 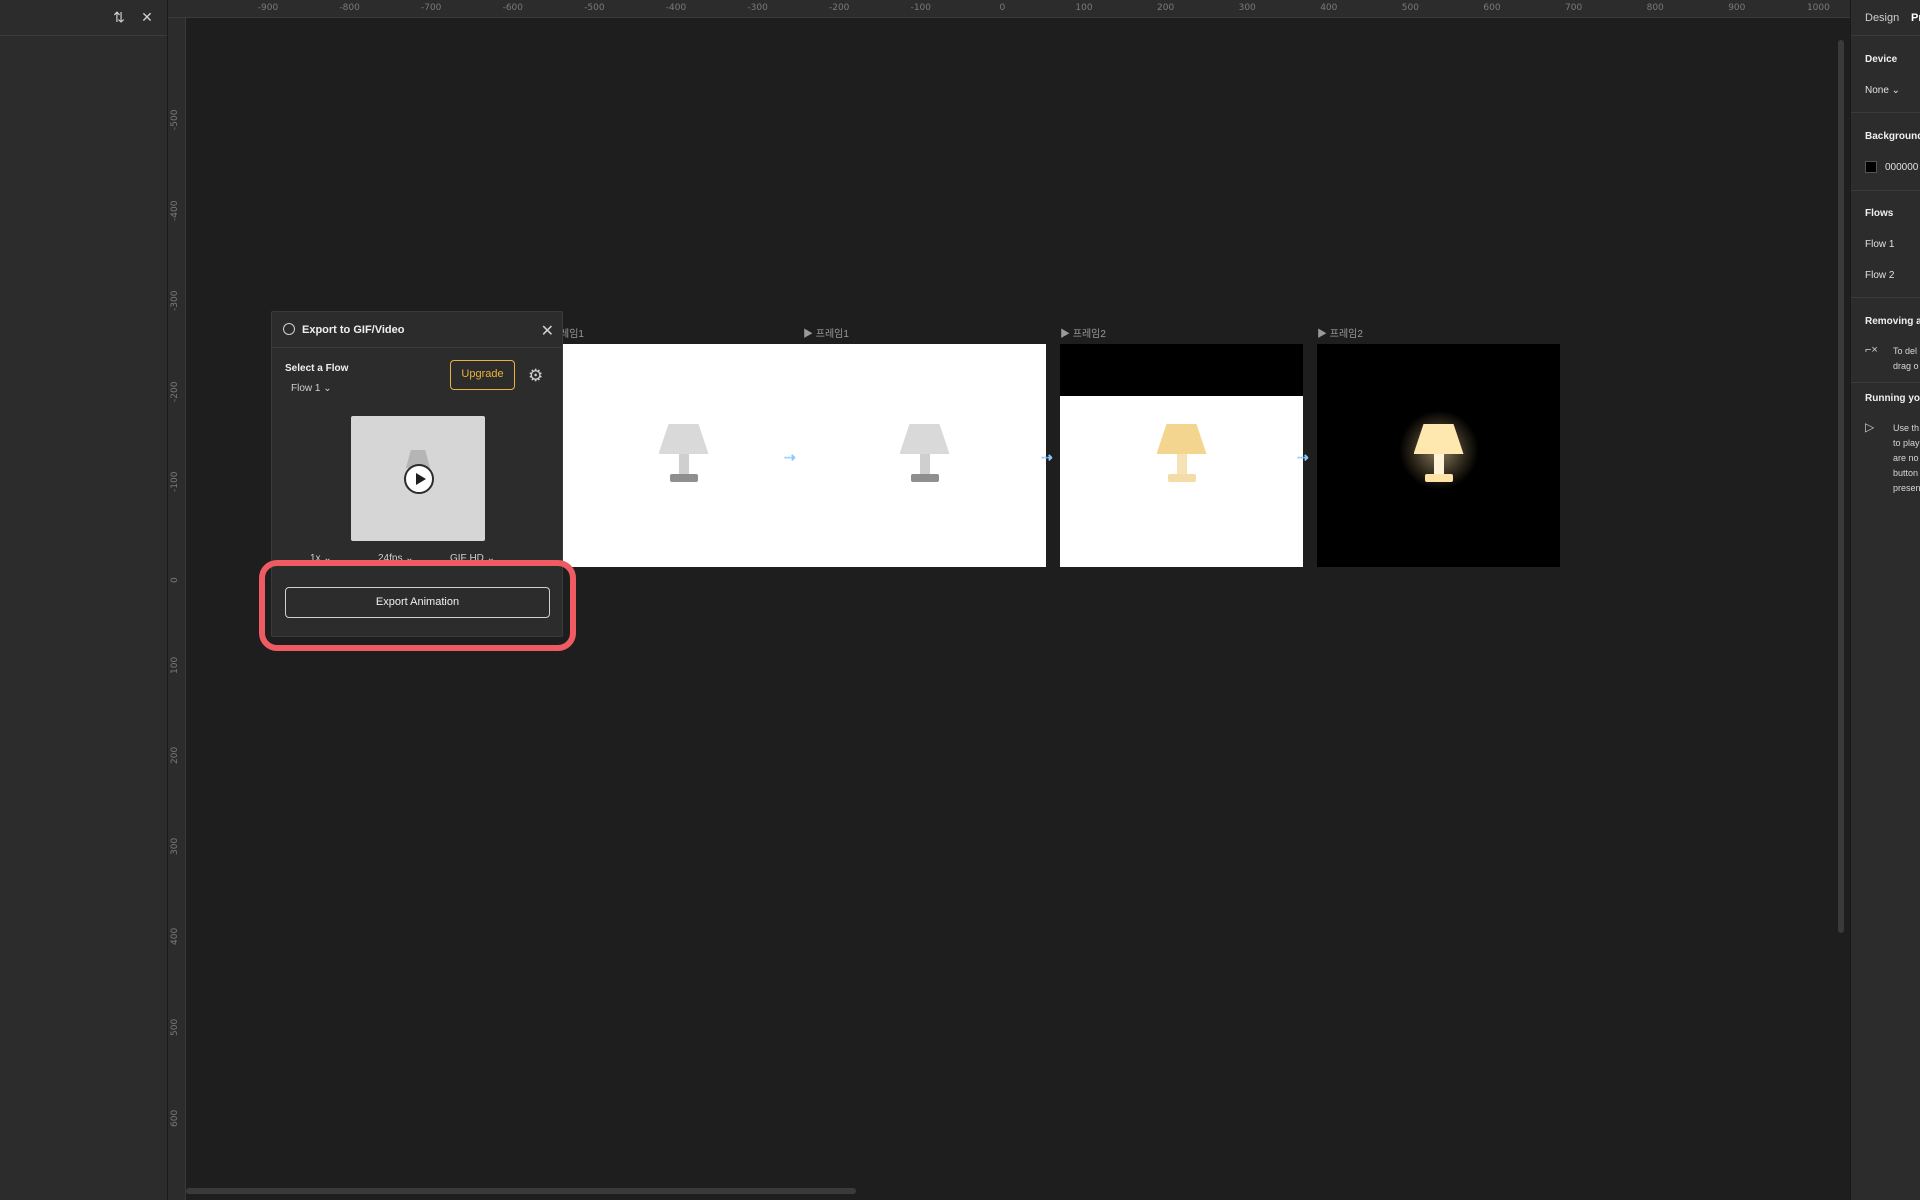 What do you see at coordinates (84, 600) in the screenshot?
I see `left-sidebar: ⇅ ✕` at bounding box center [84, 600].